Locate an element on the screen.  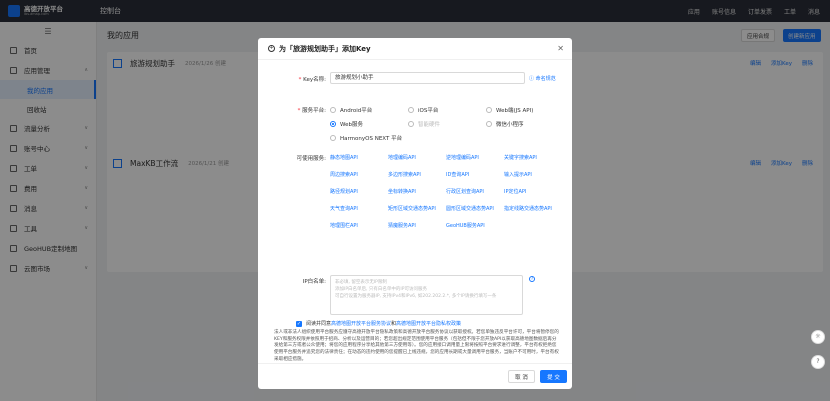
agreement-row: ✓ 阅读并同意 高德地图开放平台服务协议 和 高德地图开放平台隐私权政策 is located at coordinates (379, 323).